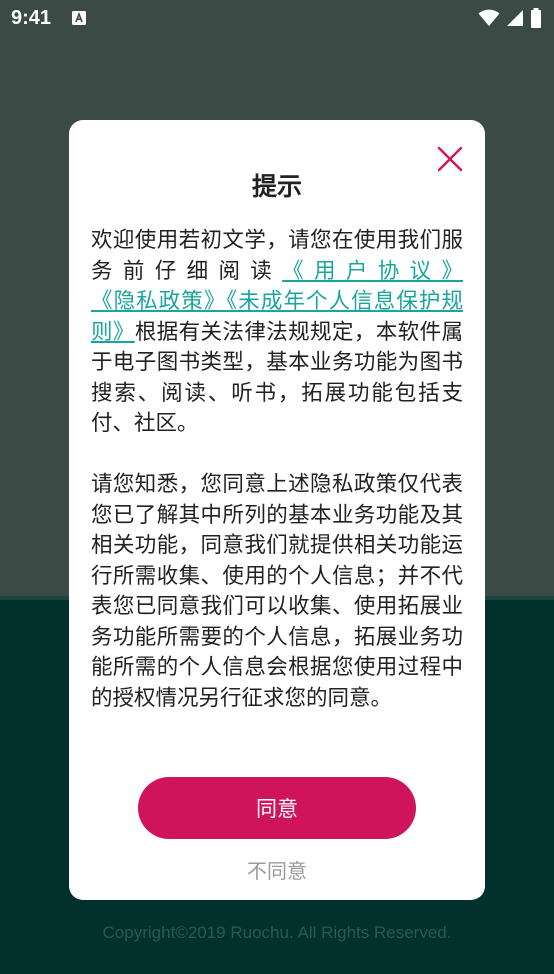 The height and width of the screenshot is (974, 554). Describe the element at coordinates (276, 186) in the screenshot. I see `dialog-title: 提示` at that location.